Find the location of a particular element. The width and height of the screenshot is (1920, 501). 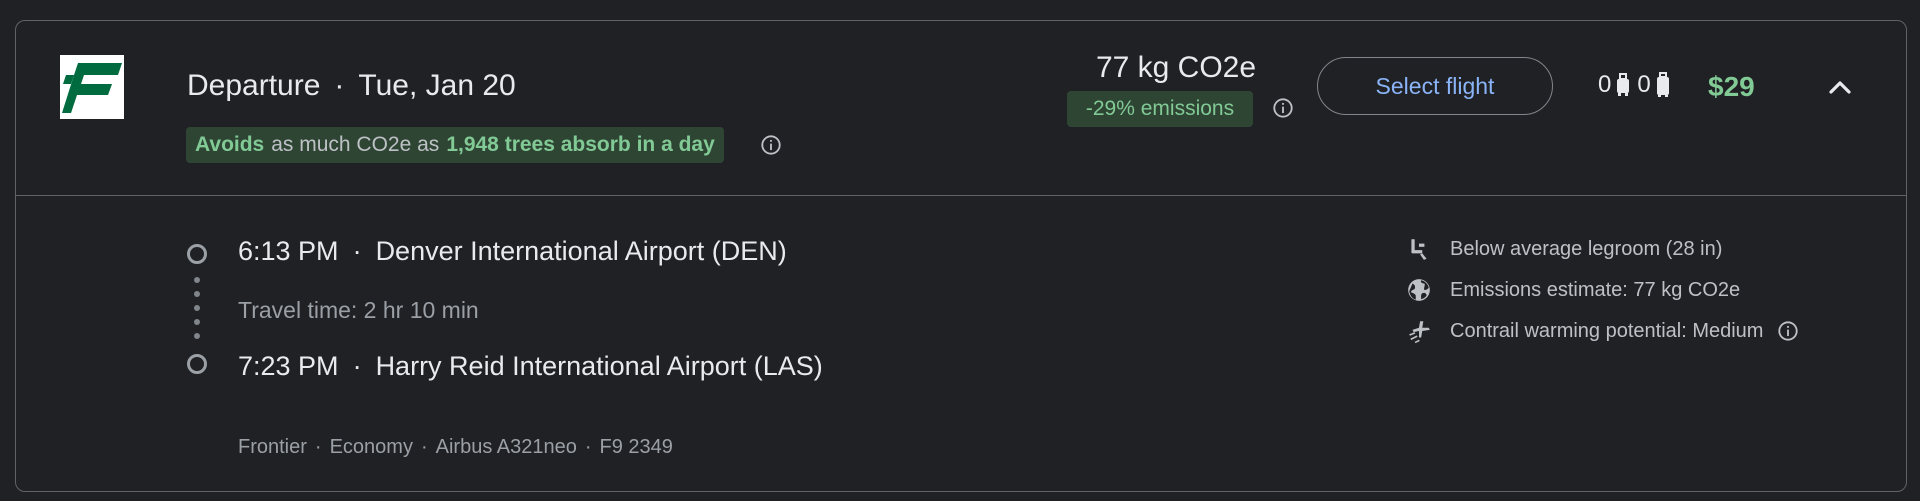

chevron-up-icon is located at coordinates (1840, 87).